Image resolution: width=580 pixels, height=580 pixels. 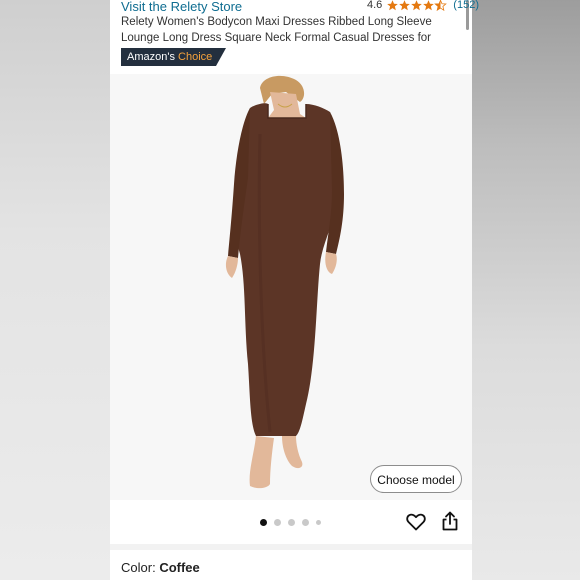 I want to click on carousel-indicator, so click(x=290, y=522).